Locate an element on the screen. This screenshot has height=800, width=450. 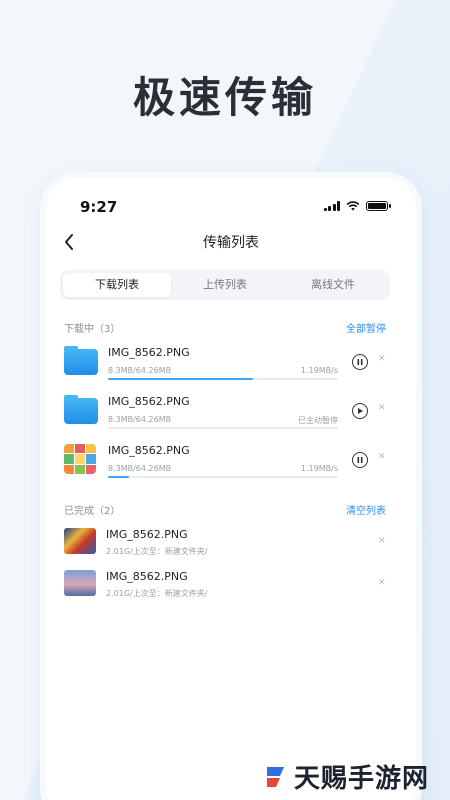
watermark: 天赐手游网 is located at coordinates (345, 776).